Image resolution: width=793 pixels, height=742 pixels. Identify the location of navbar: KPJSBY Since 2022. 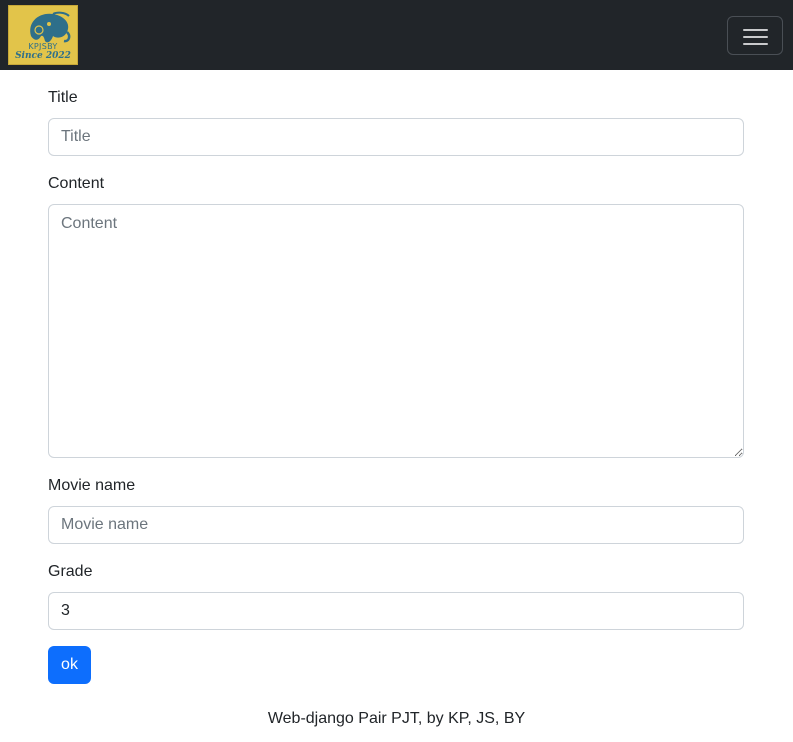
(396, 35).